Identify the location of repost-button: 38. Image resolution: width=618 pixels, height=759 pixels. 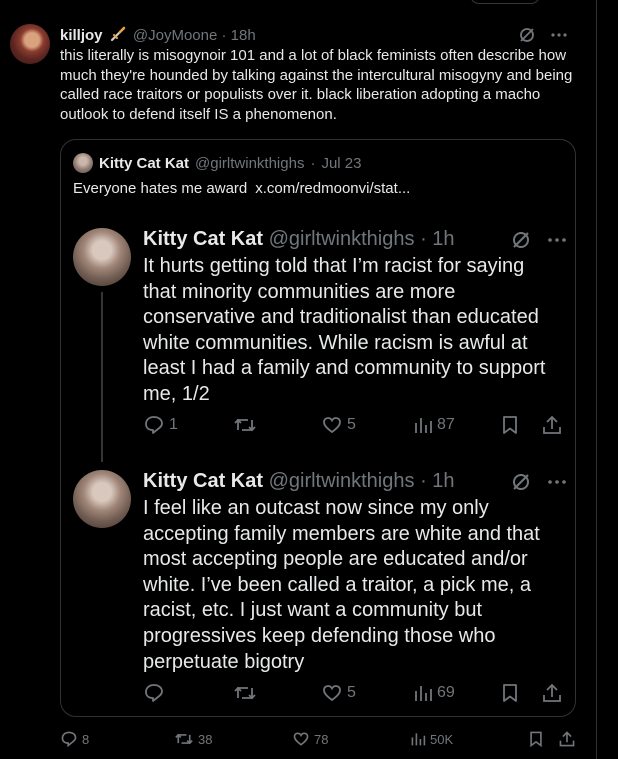
(193, 739).